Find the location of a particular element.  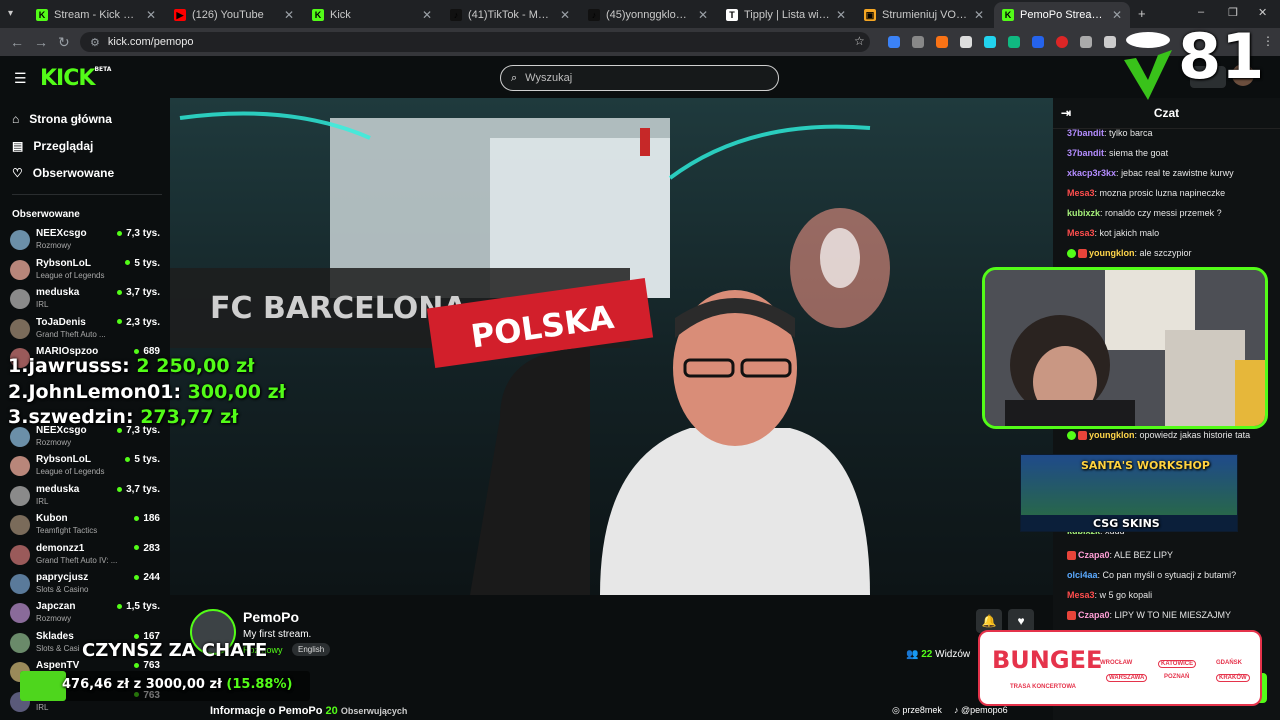

new-tab-button: + is located at coordinates (1142, 13).